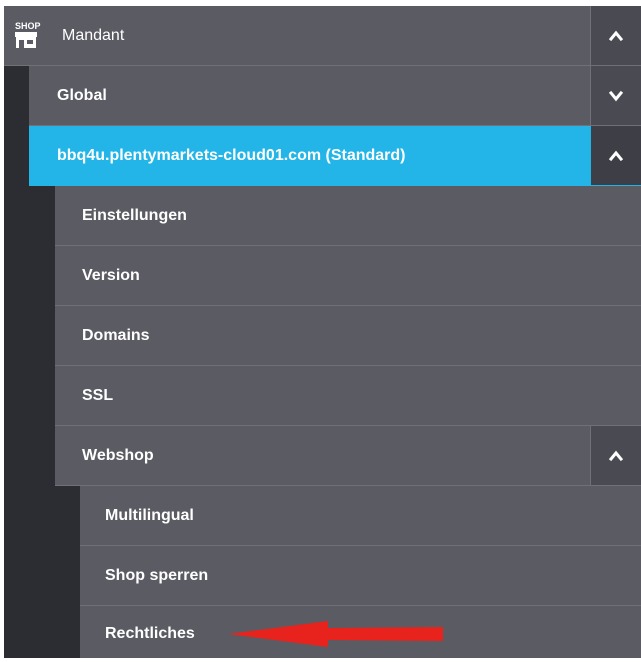 This screenshot has height=662, width=641. What do you see at coordinates (82, 95) in the screenshot?
I see `menu-item-label: Global` at bounding box center [82, 95].